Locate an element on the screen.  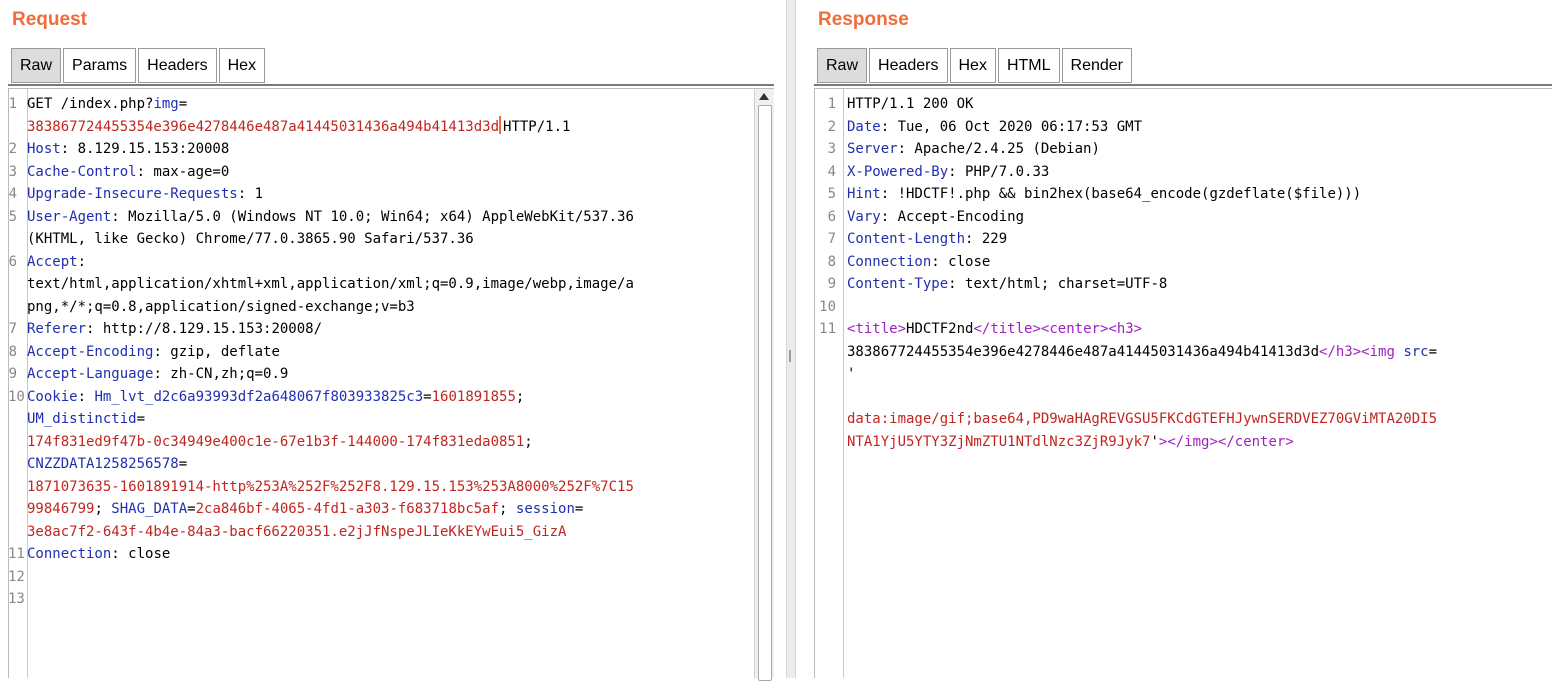
response-tab-underline is located at coordinates (1183, 85).